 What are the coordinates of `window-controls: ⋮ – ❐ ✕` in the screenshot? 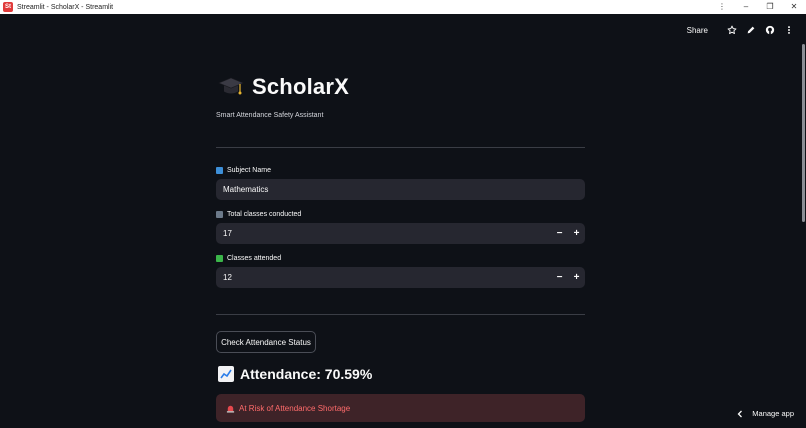 It's located at (758, 7).